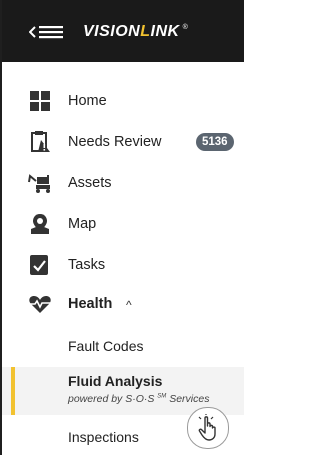 The image size is (320, 455). What do you see at coordinates (115, 381) in the screenshot?
I see `sidebar-subitem-label: Fluid Analysis` at bounding box center [115, 381].